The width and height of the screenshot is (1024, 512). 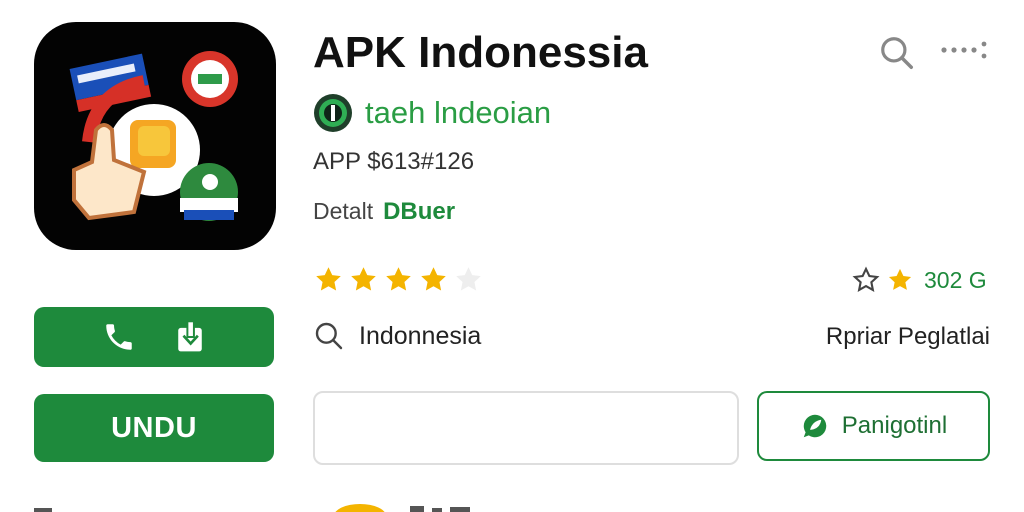 What do you see at coordinates (866, 280) in the screenshot?
I see `star-outline-icon` at bounding box center [866, 280].